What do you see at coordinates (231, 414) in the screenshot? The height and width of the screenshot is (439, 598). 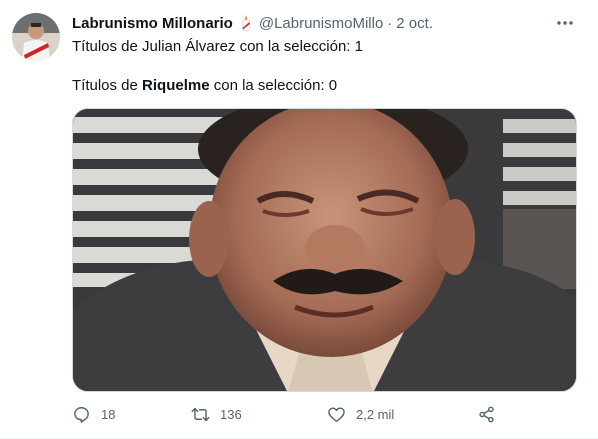 I see `retweet-count: 136` at bounding box center [231, 414].